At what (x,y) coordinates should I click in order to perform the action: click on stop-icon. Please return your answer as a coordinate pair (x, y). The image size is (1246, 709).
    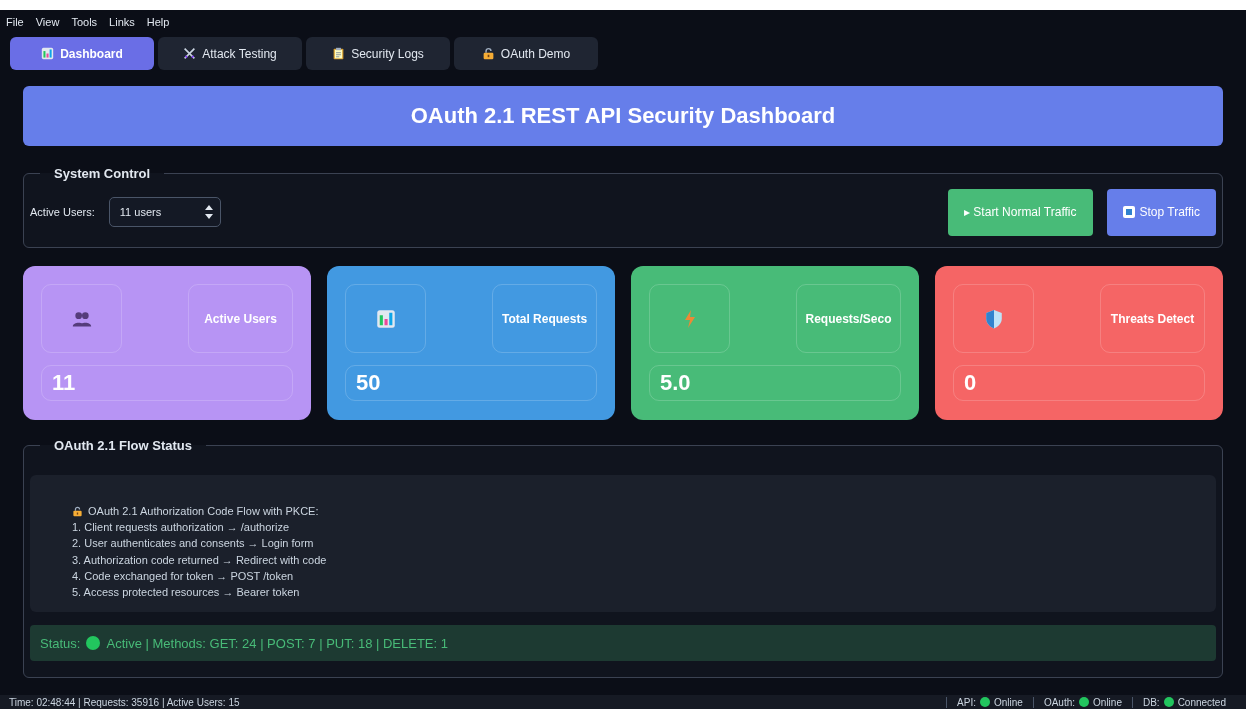
    Looking at the image, I should click on (1128, 212).